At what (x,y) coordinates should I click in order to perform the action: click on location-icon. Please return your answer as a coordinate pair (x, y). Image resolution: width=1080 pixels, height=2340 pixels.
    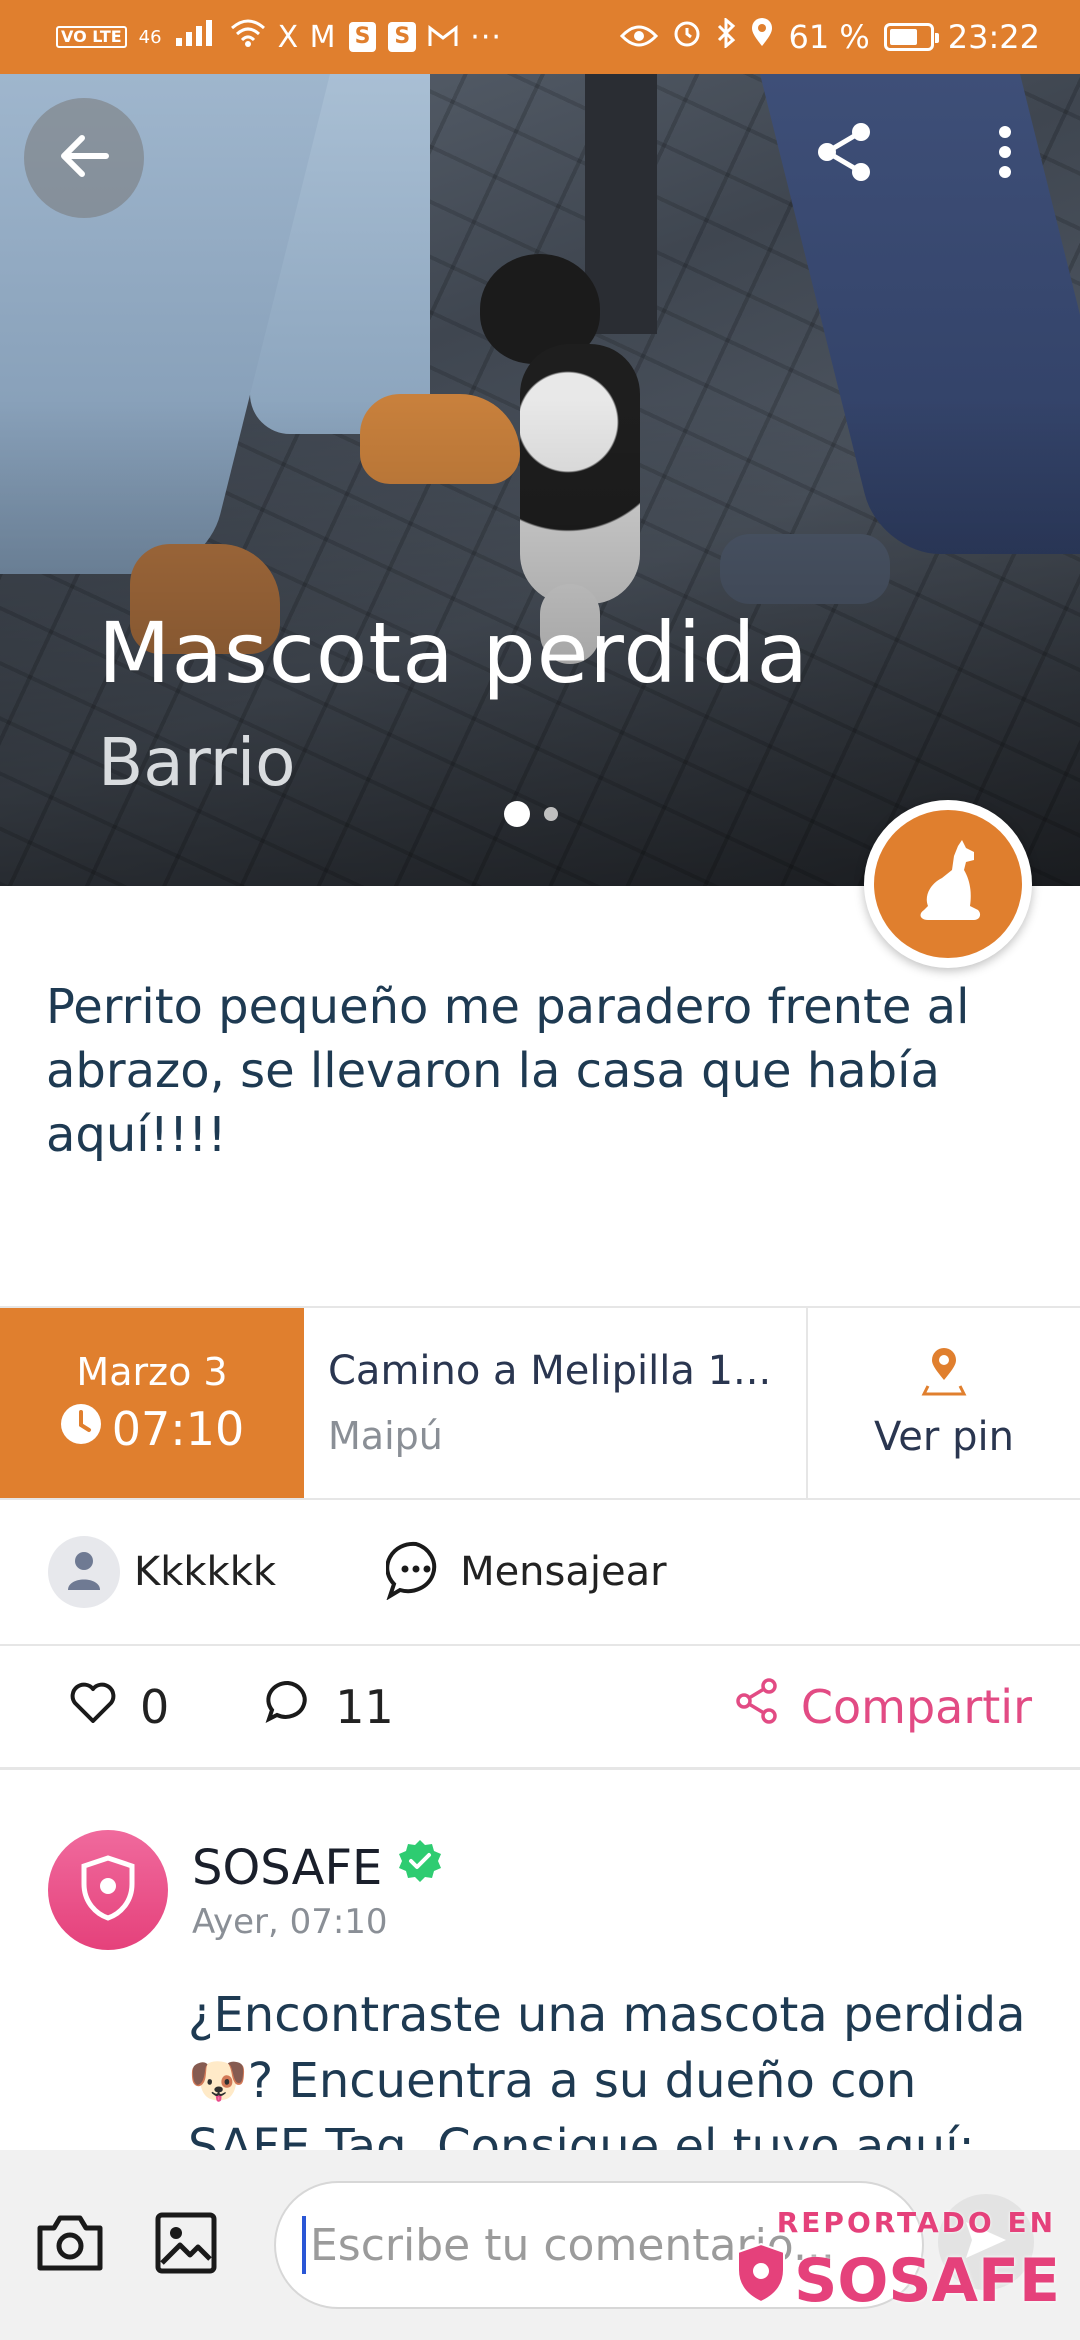
    Looking at the image, I should click on (762, 37).